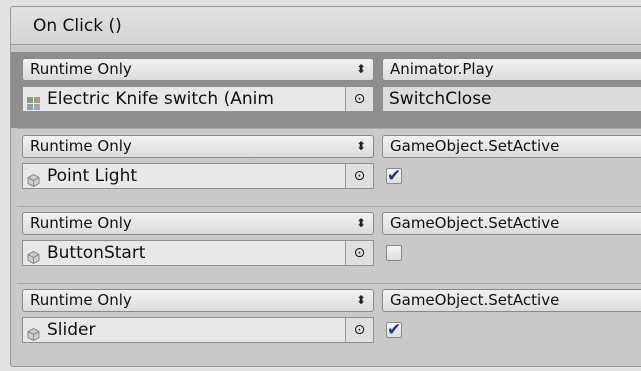  Describe the element at coordinates (92, 176) in the screenshot. I see `target-object-label: Point Light` at that location.